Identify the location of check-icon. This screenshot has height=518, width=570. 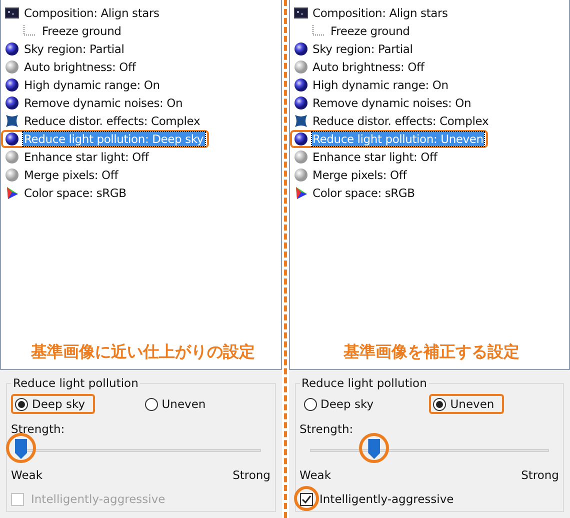
(306, 499).